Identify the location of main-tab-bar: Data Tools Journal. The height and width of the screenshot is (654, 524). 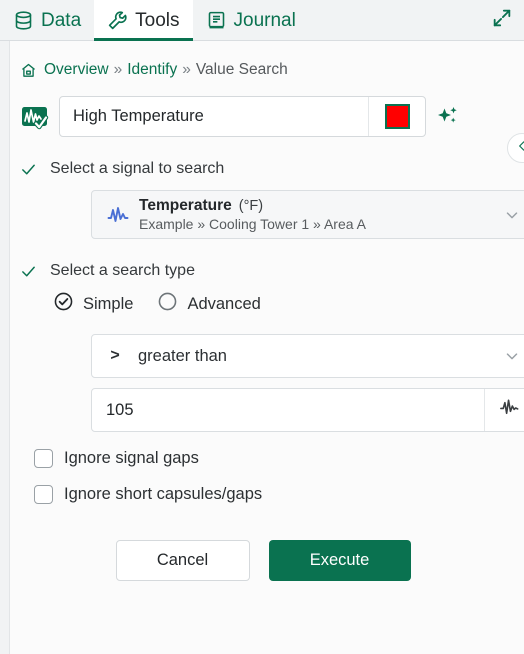
(262, 20).